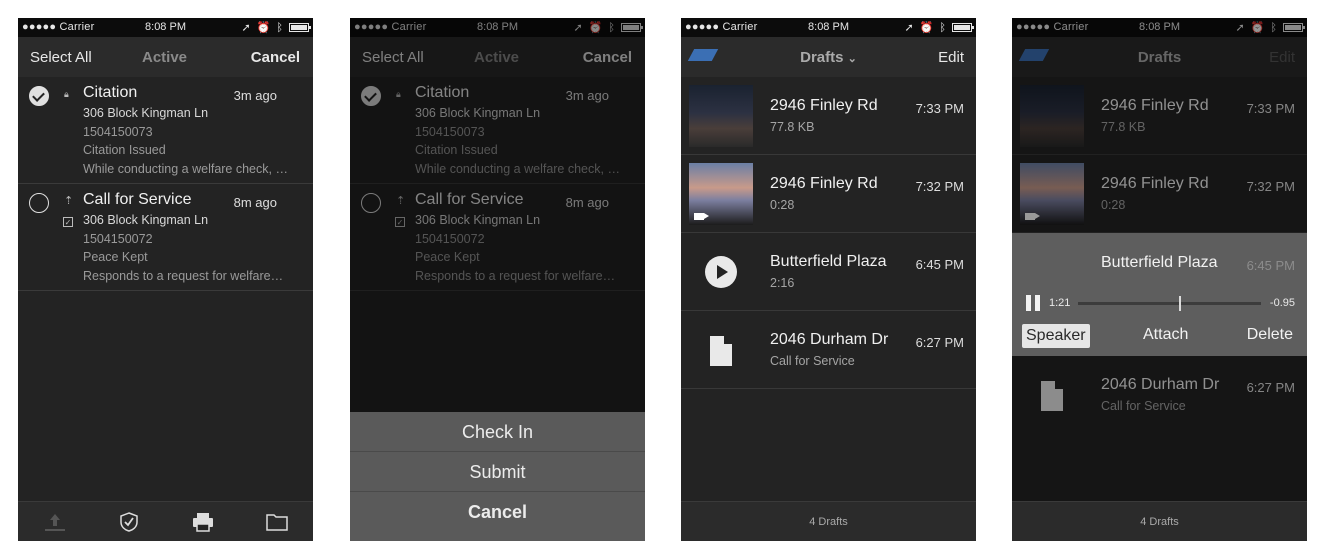 This screenshot has width=1326, height=560. What do you see at coordinates (1060, 303) in the screenshot?
I see `elapsed-time: 1:21` at bounding box center [1060, 303].